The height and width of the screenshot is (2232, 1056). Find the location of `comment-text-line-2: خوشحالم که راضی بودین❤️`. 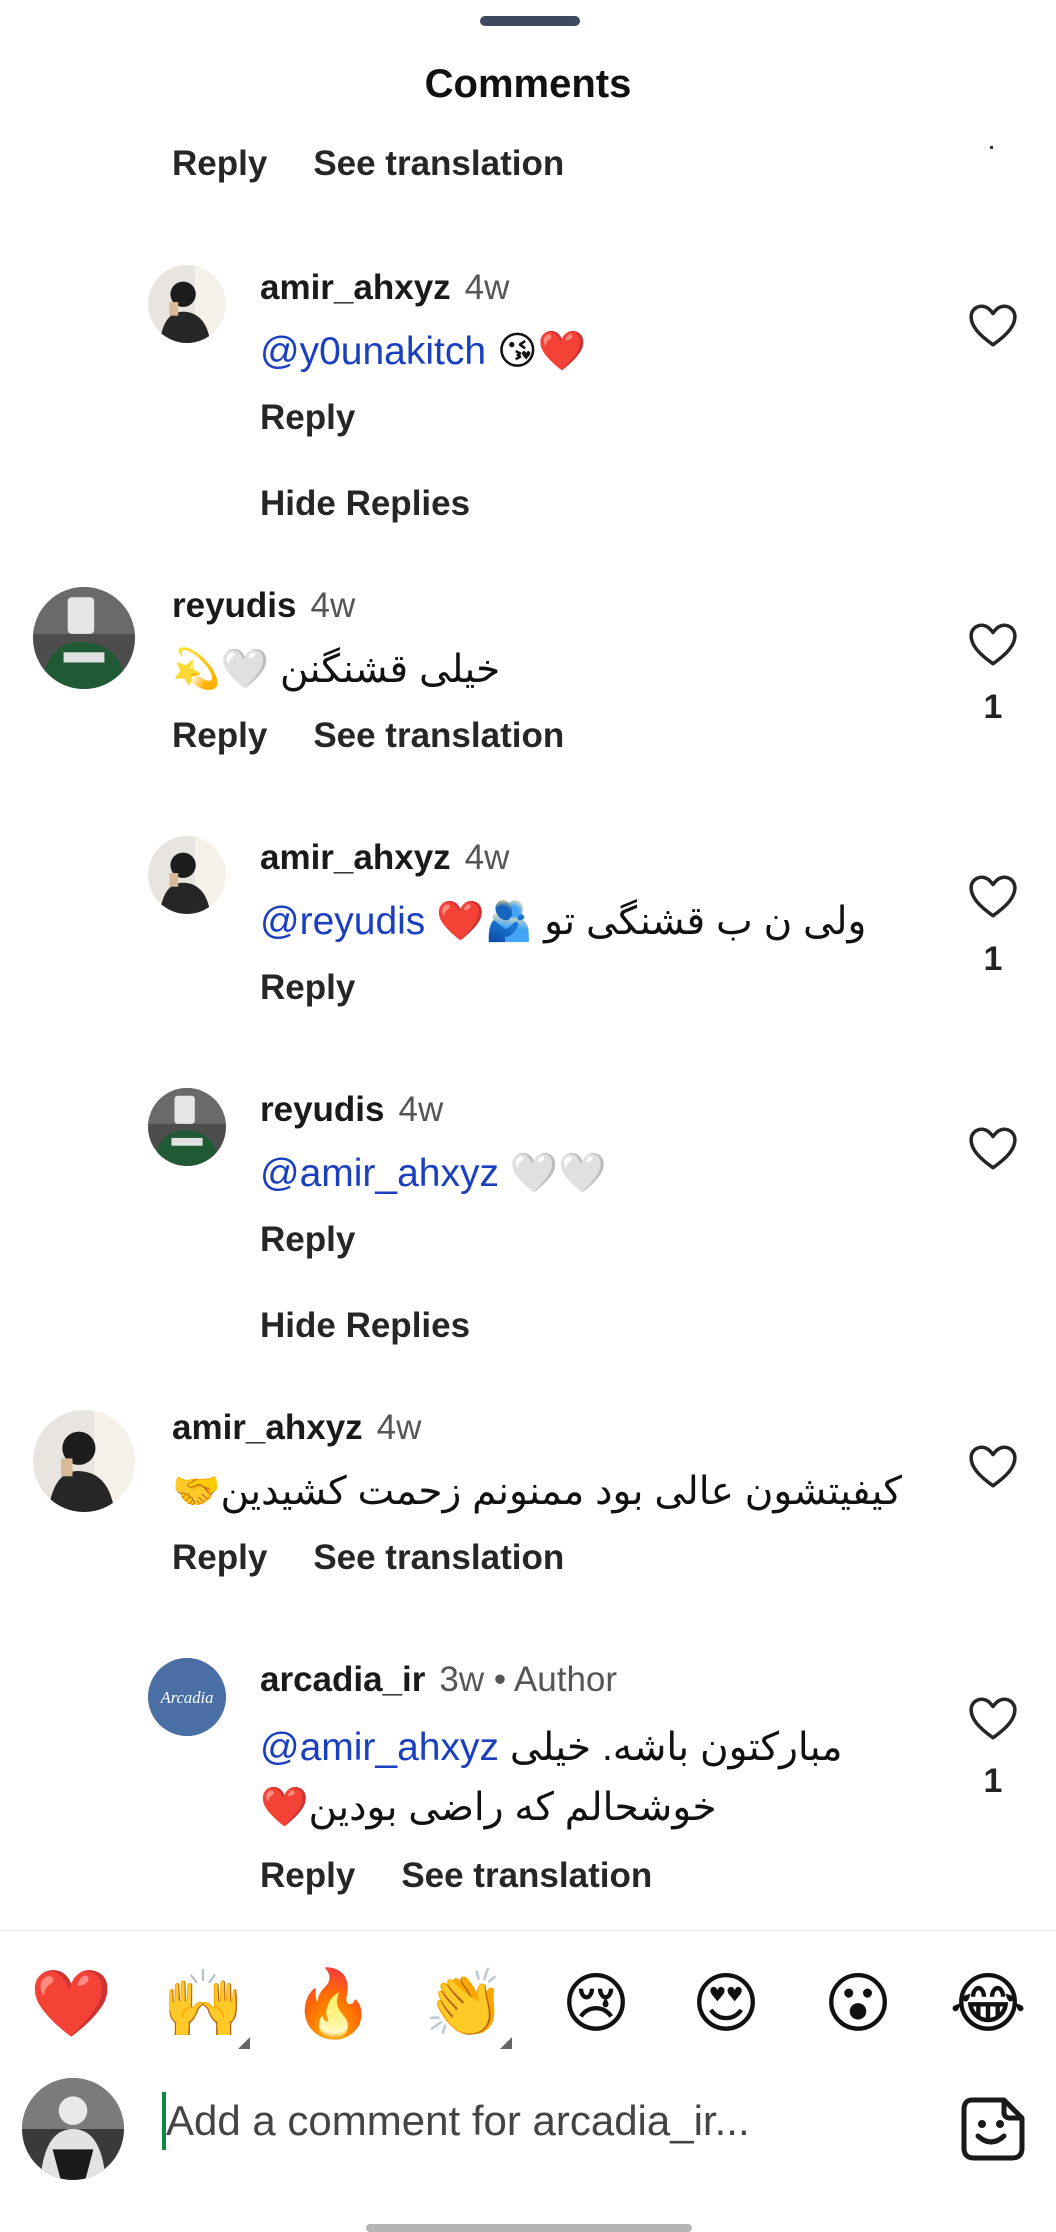

comment-text-line-2: خوشحالم که راضی بودین❤️ is located at coordinates (488, 1808).